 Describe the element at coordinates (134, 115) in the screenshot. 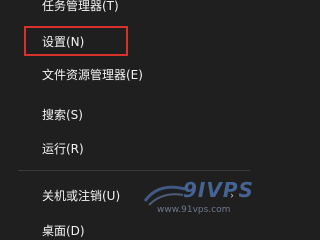

I see `menu-item-search: 搜索(S)` at that location.